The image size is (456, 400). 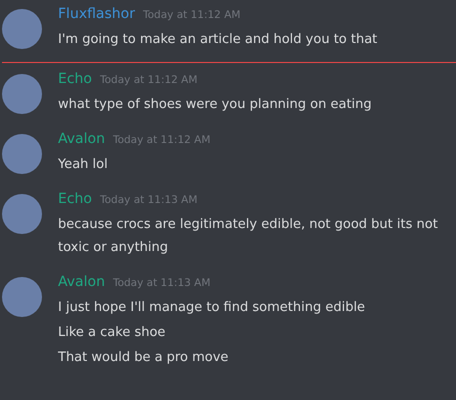 I want to click on message-text: That would be a pro move, so click(x=144, y=358).